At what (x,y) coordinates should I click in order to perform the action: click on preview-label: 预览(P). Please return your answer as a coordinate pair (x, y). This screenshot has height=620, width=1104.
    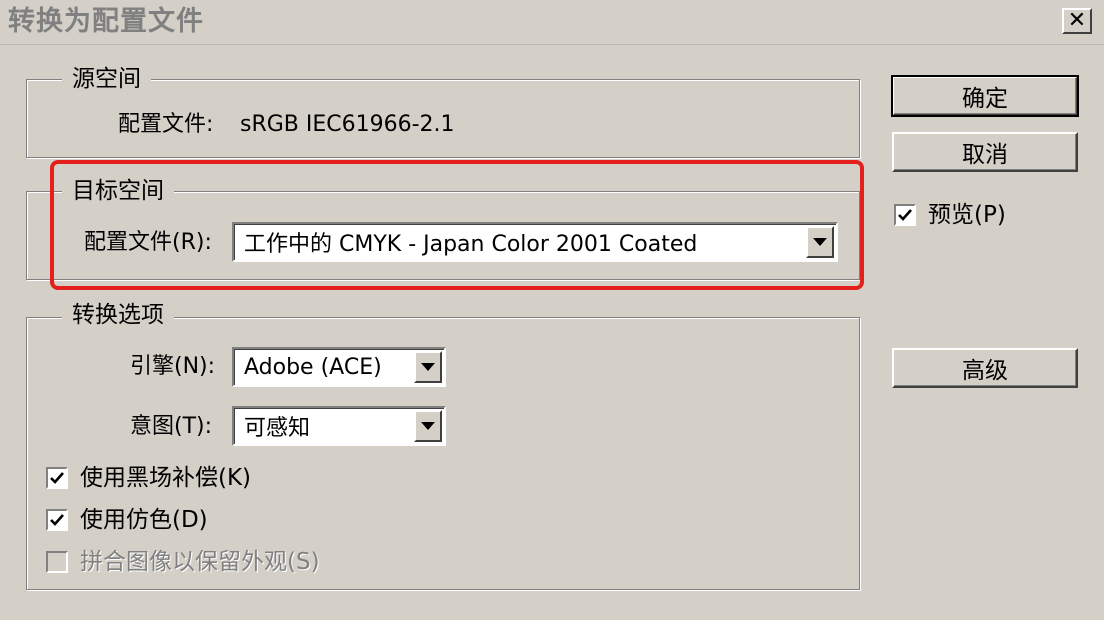
    Looking at the image, I should click on (967, 215).